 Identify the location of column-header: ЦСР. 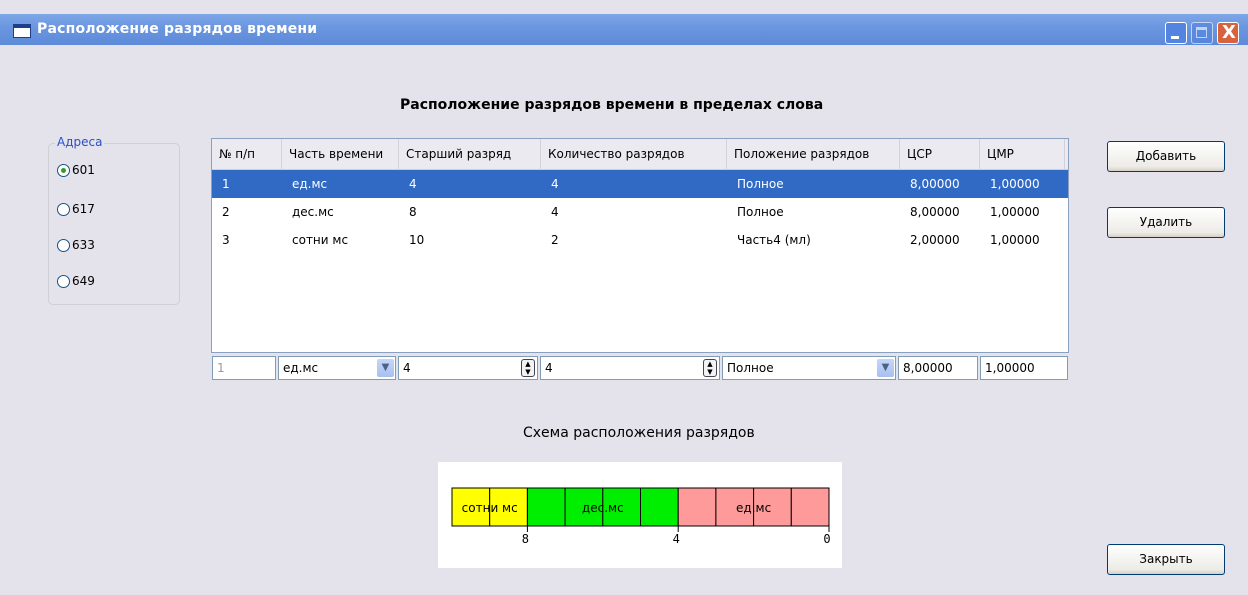
(940, 154).